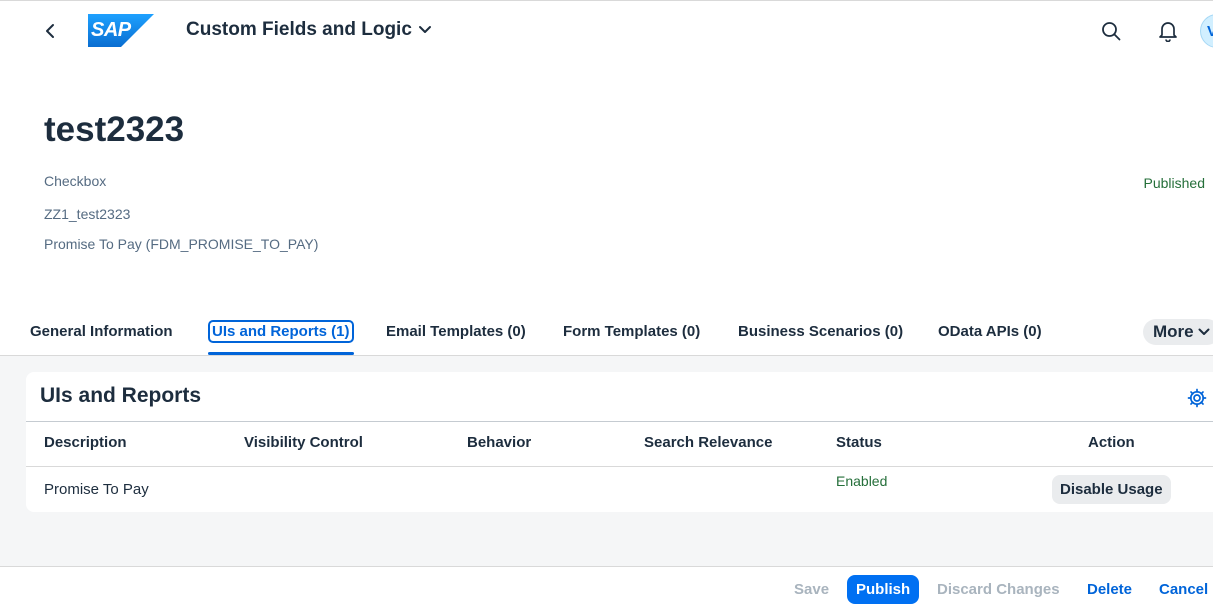 The width and height of the screenshot is (1213, 607). I want to click on column-behavior: Behavior, so click(499, 442).